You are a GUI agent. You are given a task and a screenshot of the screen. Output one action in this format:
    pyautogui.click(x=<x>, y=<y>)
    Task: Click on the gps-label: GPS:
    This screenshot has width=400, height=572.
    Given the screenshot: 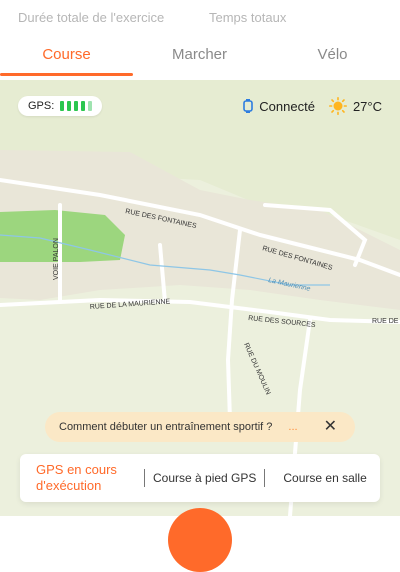 What is the action you would take?
    pyautogui.click(x=41, y=106)
    